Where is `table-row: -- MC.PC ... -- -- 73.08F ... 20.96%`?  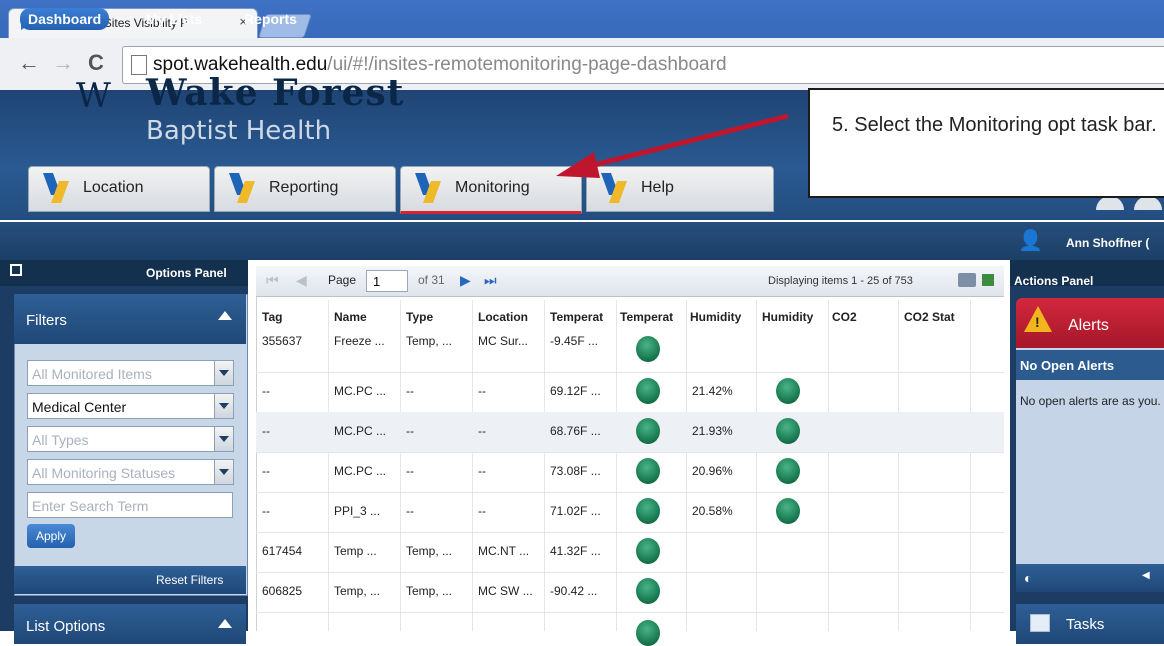
table-row: -- MC.PC ... -- -- 73.08F ... 20.96% is located at coordinates (630, 472).